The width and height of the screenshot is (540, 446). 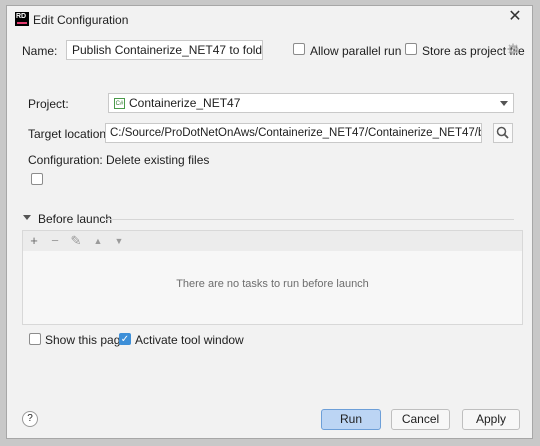 What do you see at coordinates (35, 339) in the screenshot?
I see `show-this-page-checkbox` at bounding box center [35, 339].